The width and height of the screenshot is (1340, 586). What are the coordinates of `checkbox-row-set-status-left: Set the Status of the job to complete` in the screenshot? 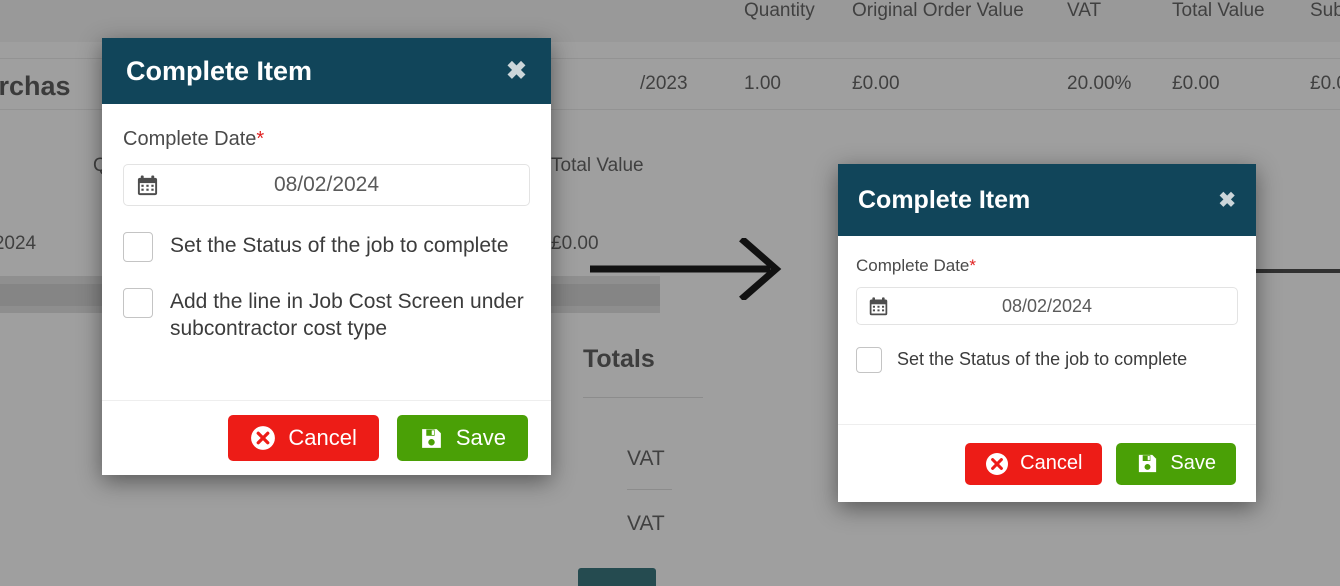 It's located at (326, 247).